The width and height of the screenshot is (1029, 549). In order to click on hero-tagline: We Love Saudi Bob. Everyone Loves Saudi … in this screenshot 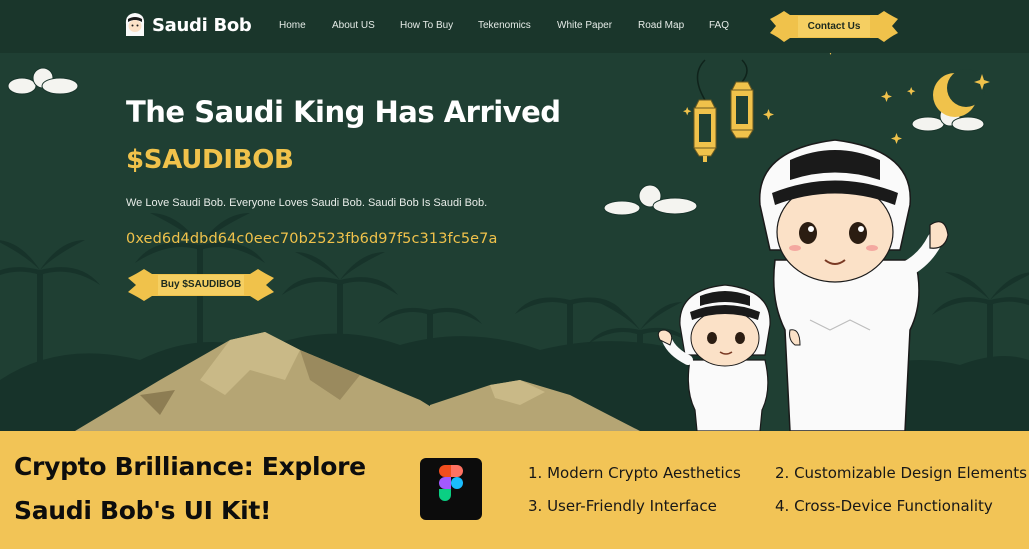, I will do `click(307, 203)`.